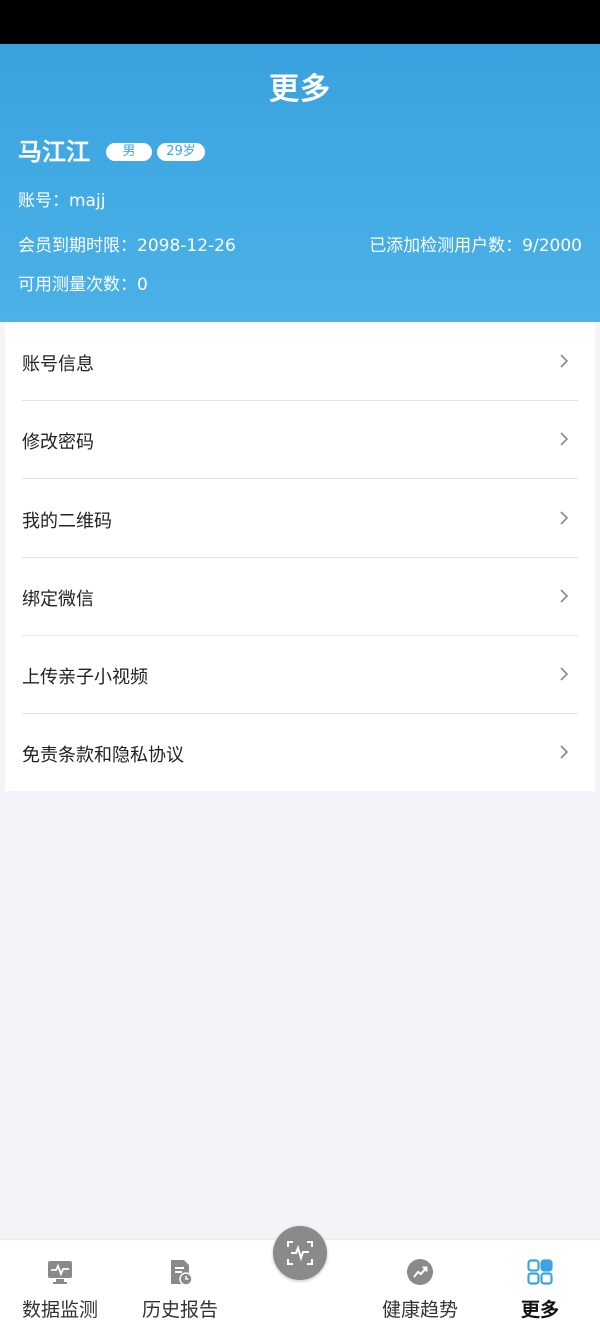 This screenshot has height=1334, width=600. I want to click on menu-item-label: 账号信息, so click(58, 364).